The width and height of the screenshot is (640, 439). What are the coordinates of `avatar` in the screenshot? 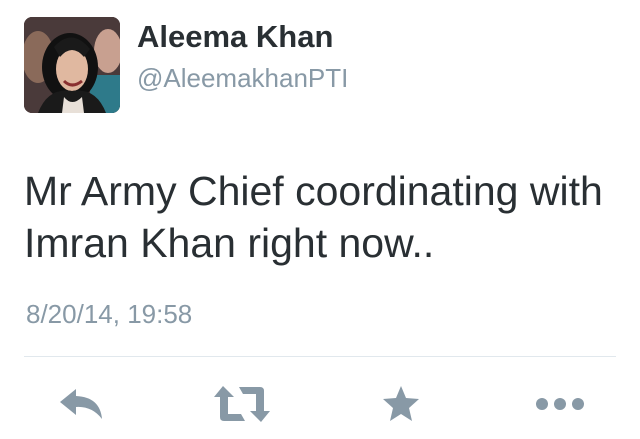 It's located at (72, 65).